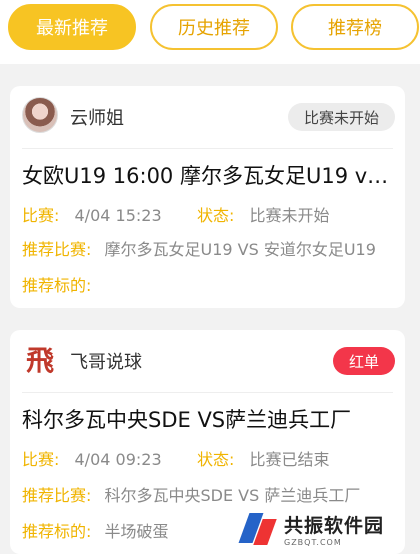 The image size is (420, 554). Describe the element at coordinates (95, 530) in the screenshot. I see `rec-target-row: 推荐标的: 半场破蛋` at that location.